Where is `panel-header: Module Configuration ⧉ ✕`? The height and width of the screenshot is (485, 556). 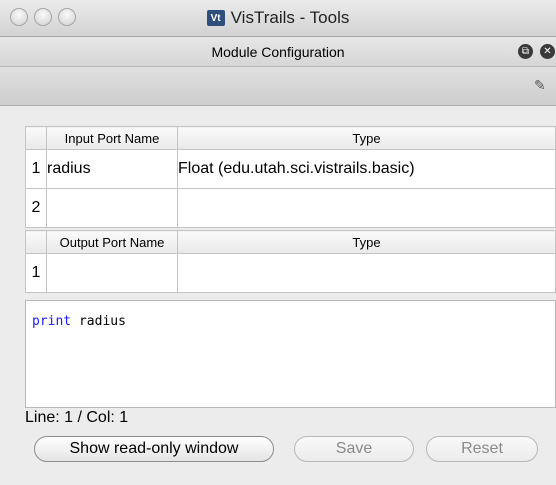 panel-header: Module Configuration ⧉ ✕ is located at coordinates (278, 52).